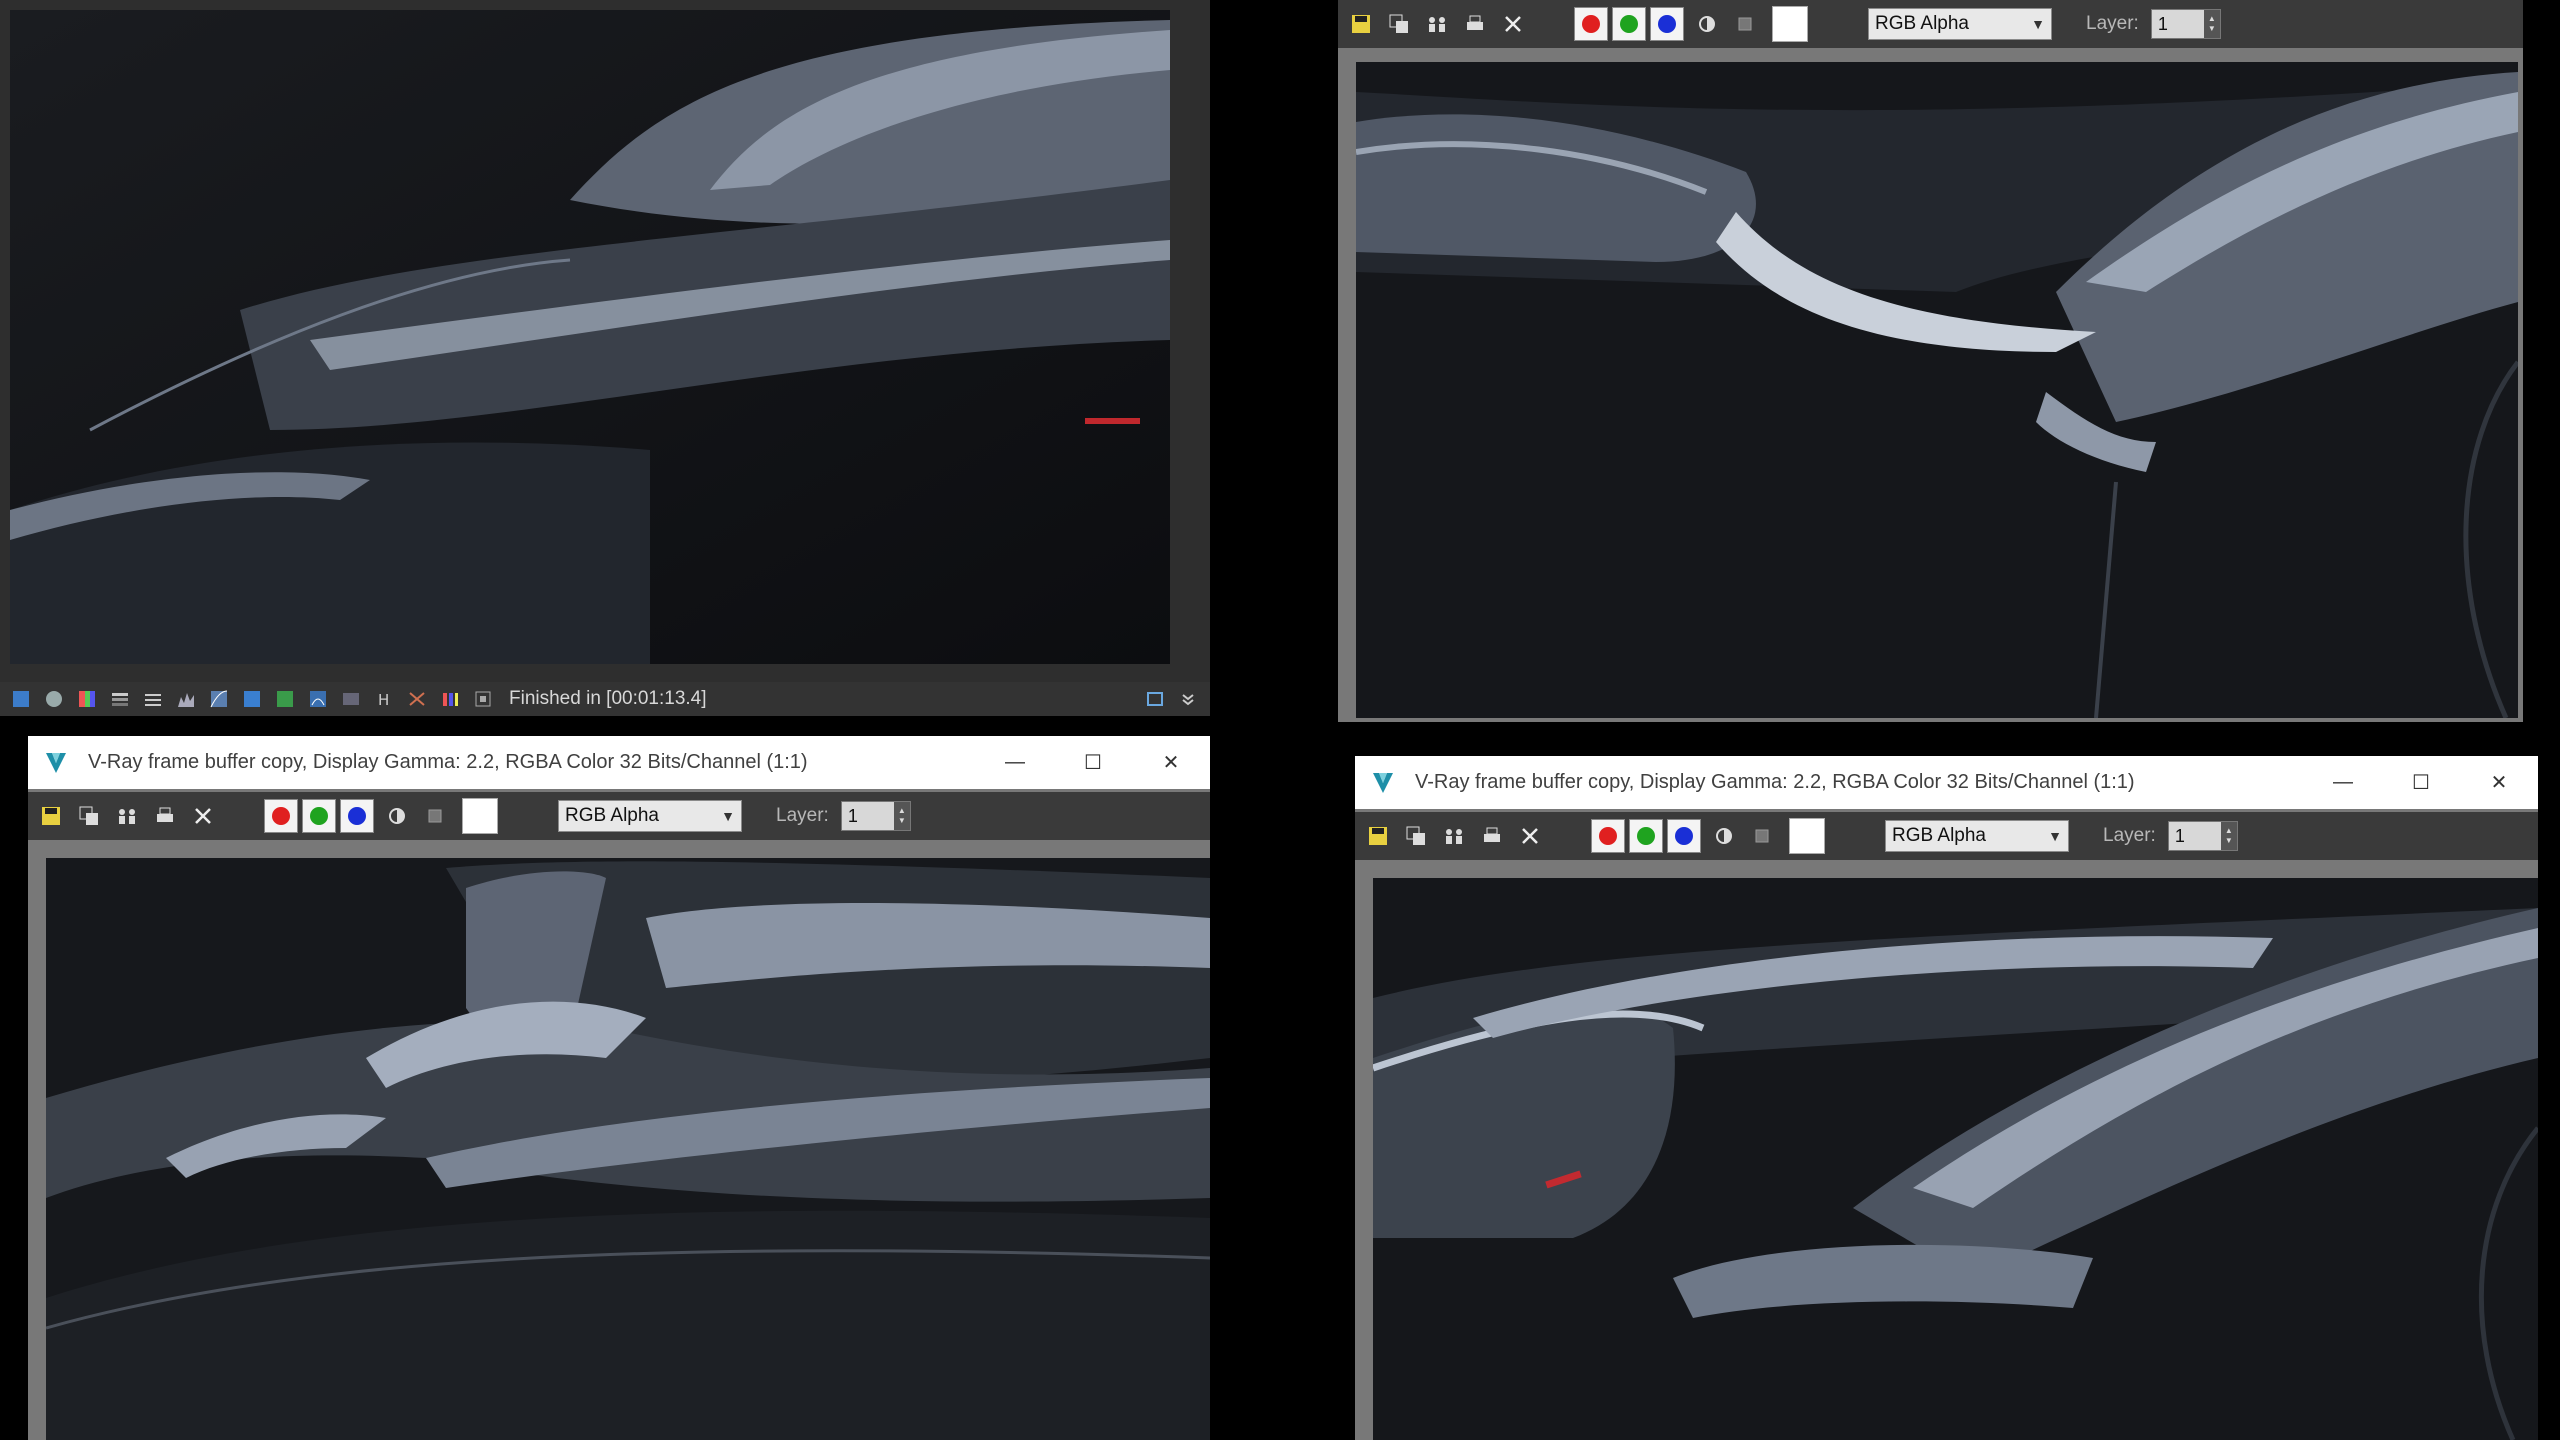 The height and width of the screenshot is (1440, 2560). Describe the element at coordinates (54, 699) in the screenshot. I see `info-icon` at that location.